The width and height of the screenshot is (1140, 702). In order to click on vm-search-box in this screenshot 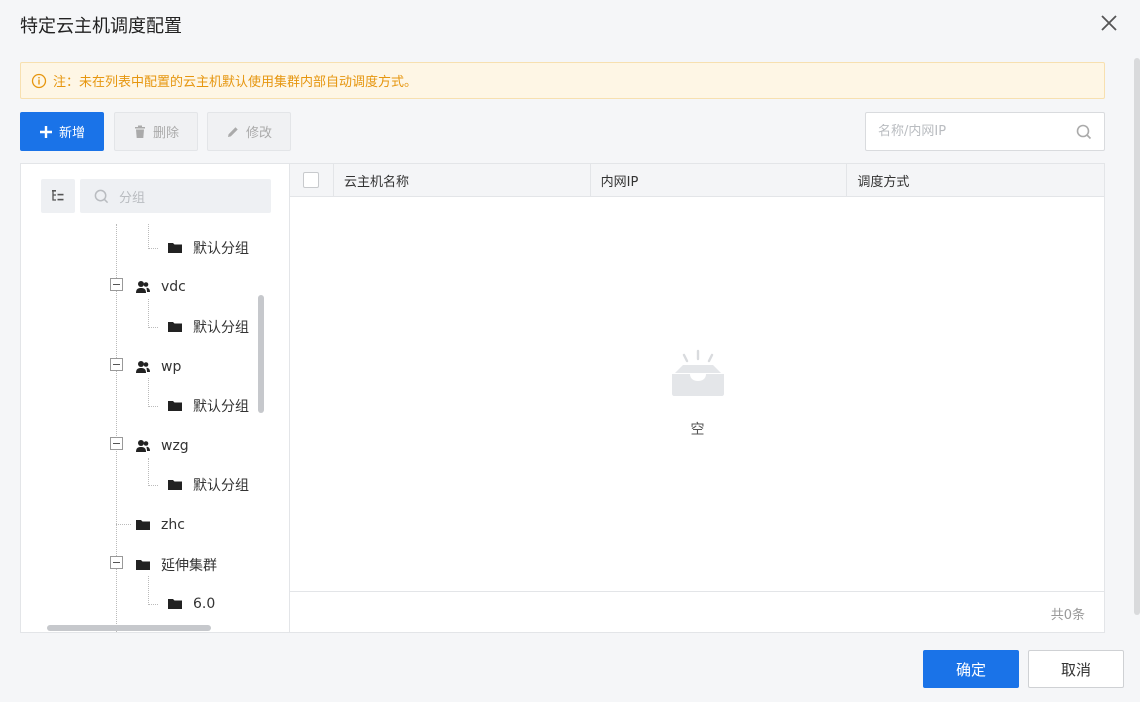, I will do `click(985, 131)`.